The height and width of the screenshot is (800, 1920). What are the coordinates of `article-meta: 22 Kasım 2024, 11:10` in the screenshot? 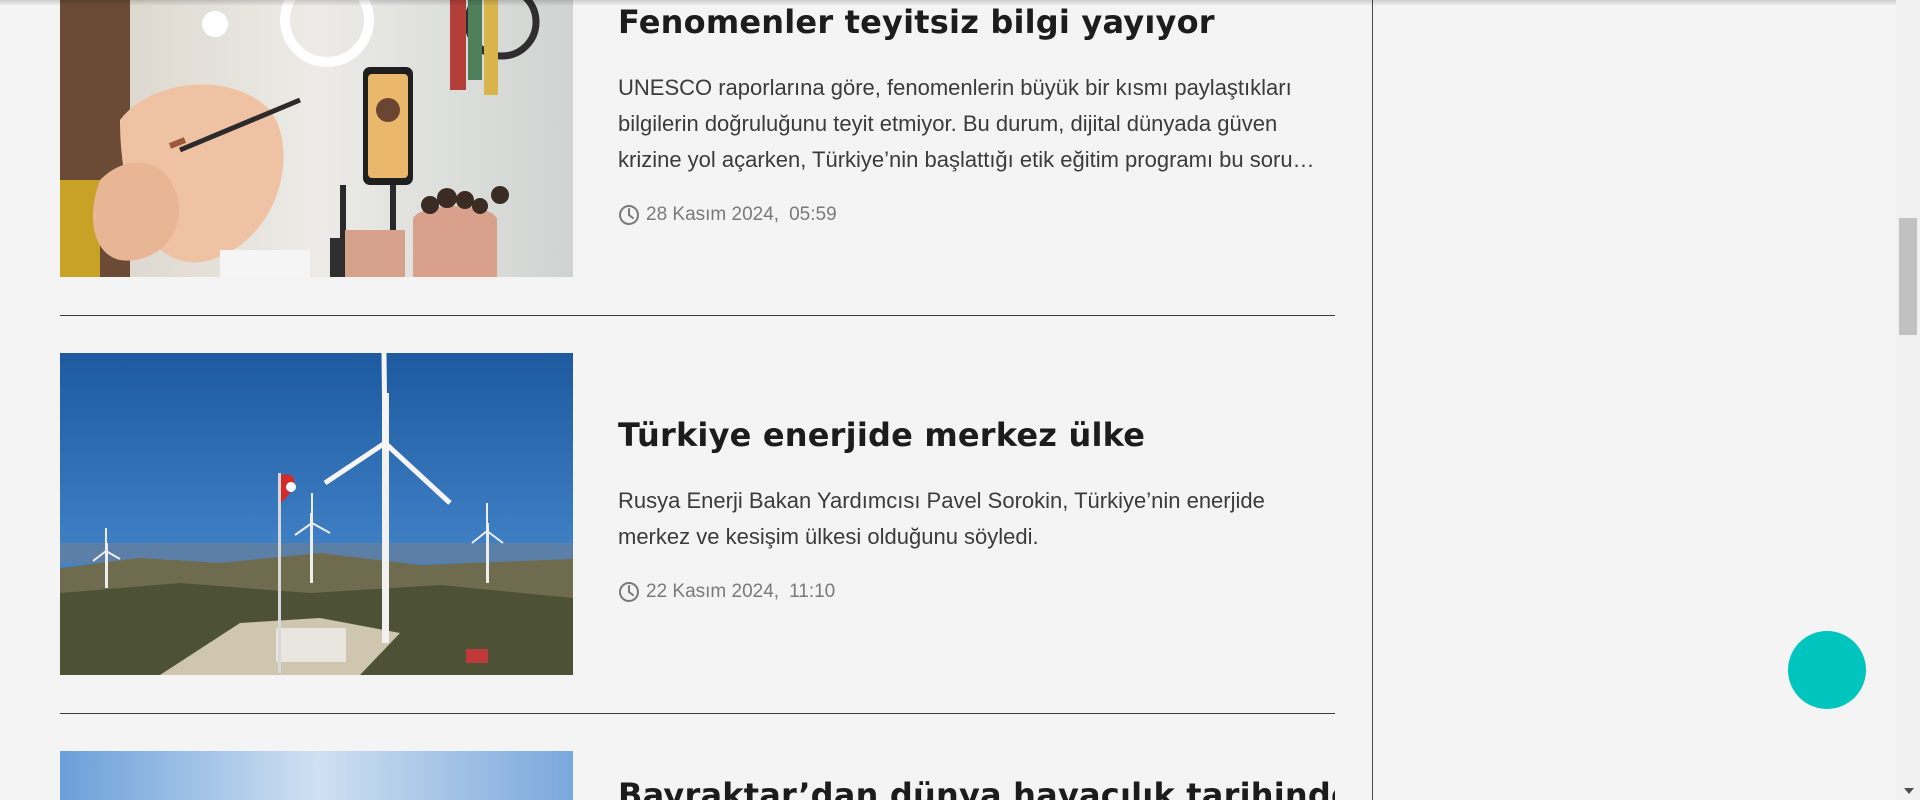 It's located at (978, 592).